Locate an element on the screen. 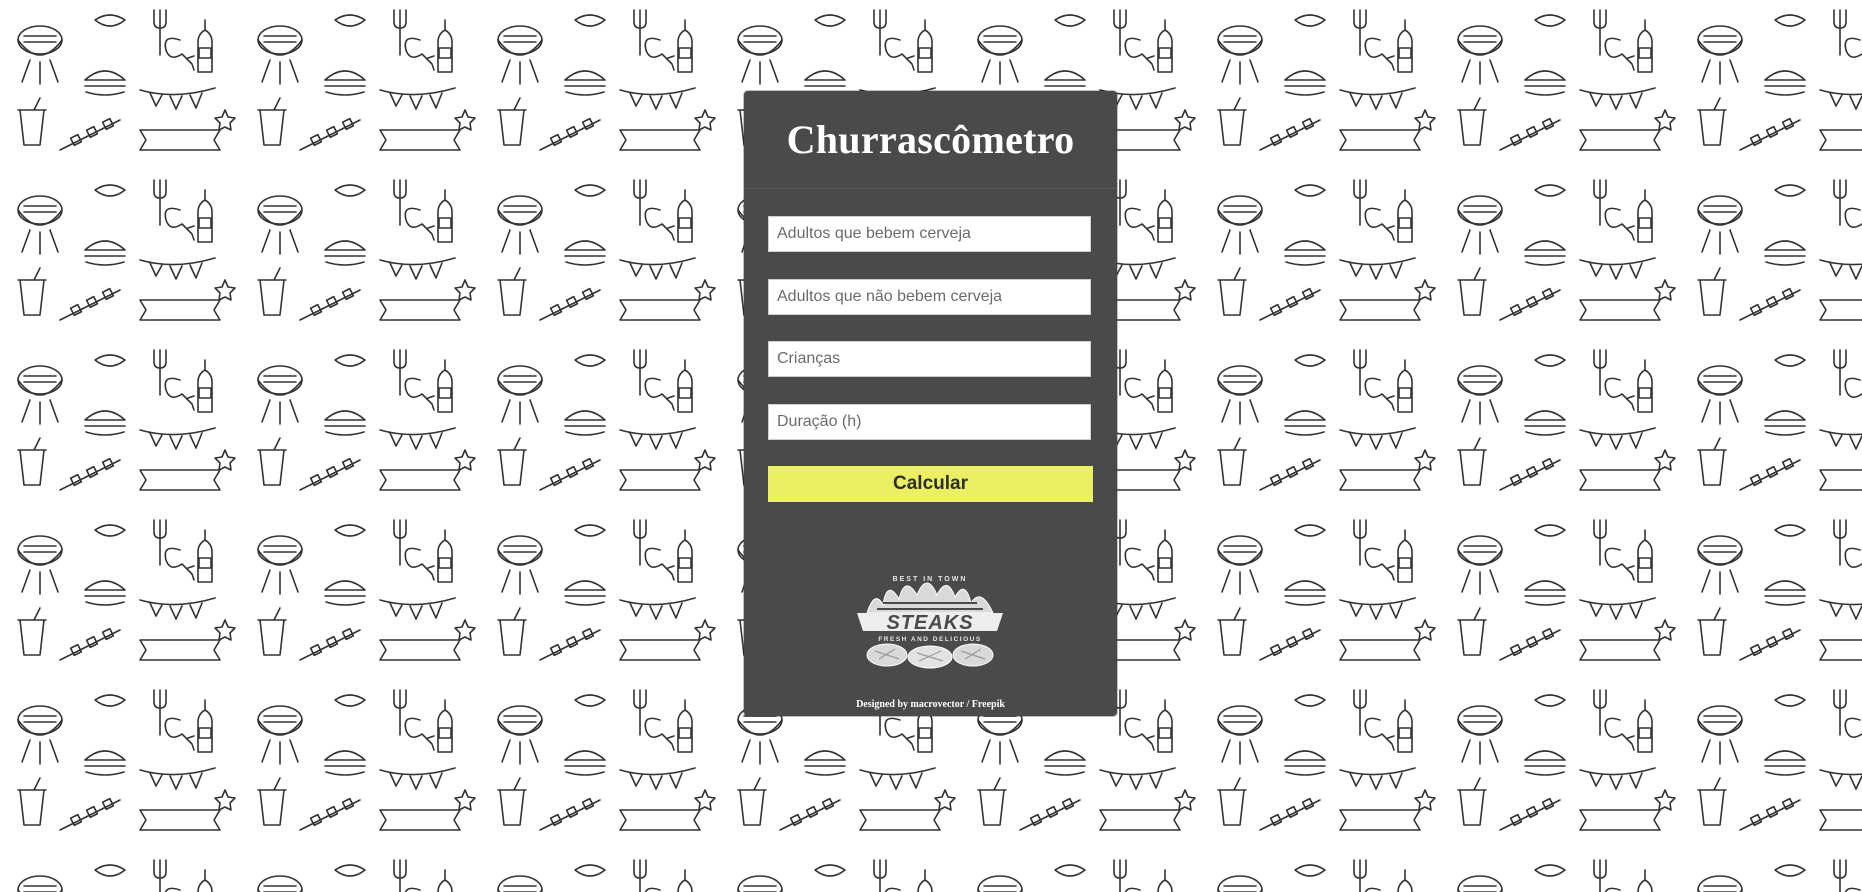 The width and height of the screenshot is (1862, 892). duration-input is located at coordinates (929, 422).